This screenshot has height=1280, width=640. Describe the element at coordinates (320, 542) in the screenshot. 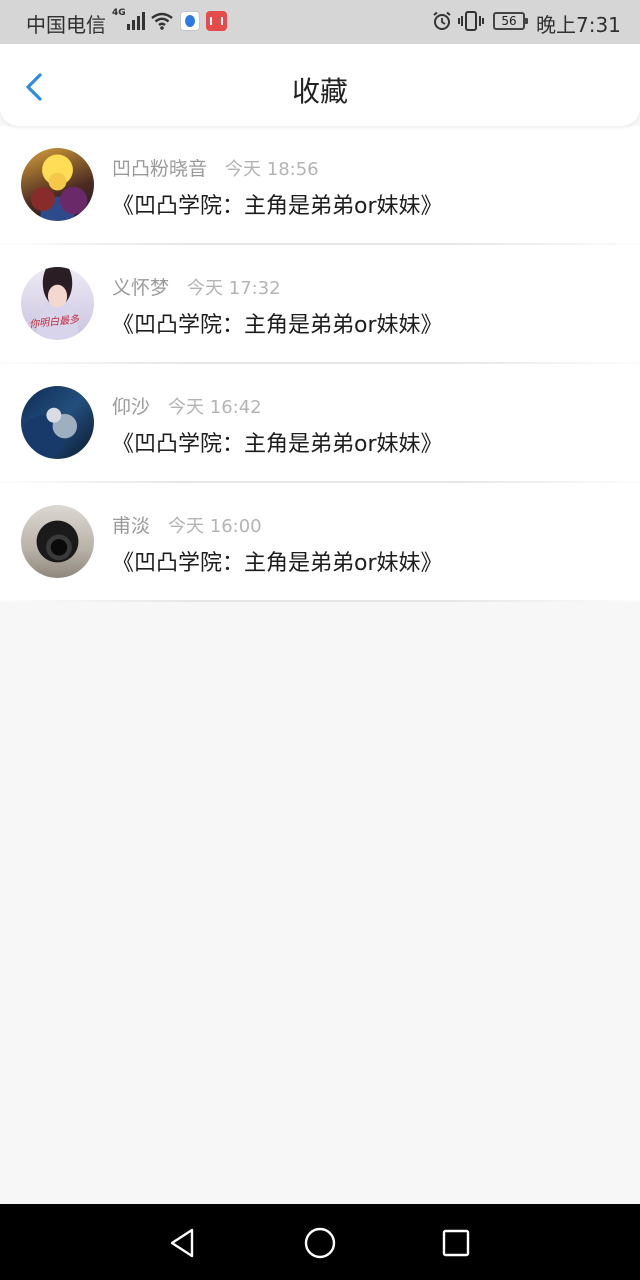

I see `favorite-item: 甫淡 今天 16:00 《凹凸学院：主角是弟弟or妹妹》` at that location.